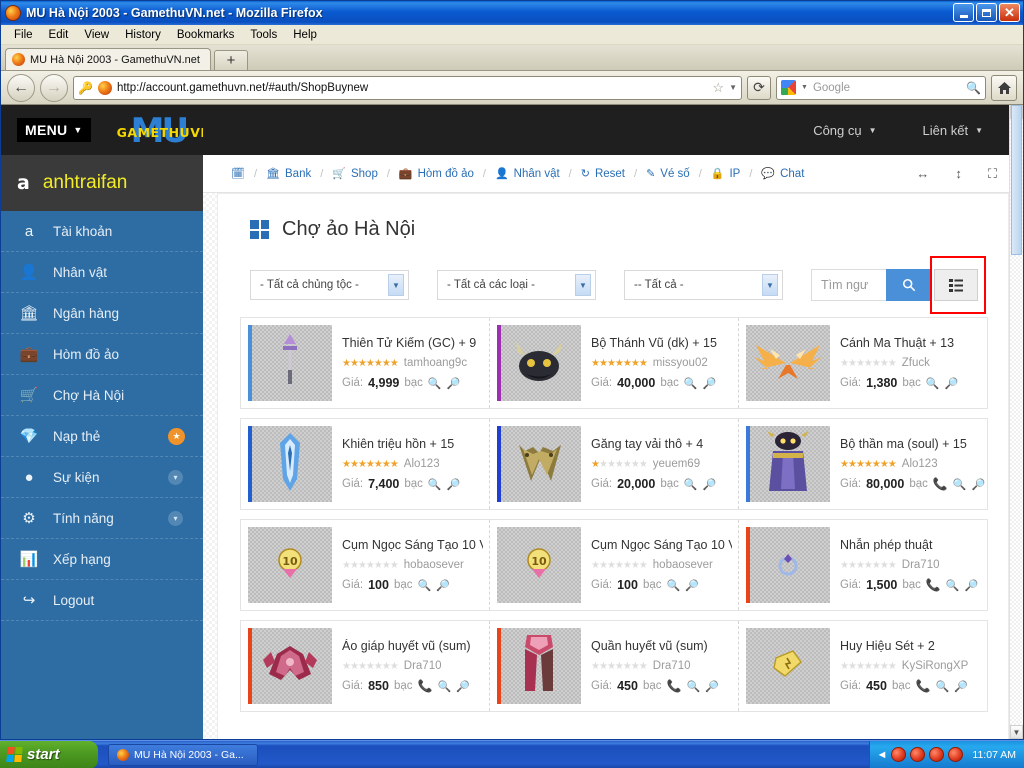 The image size is (1024, 768). Describe the element at coordinates (355, 174) in the screenshot. I see `breadcrumb-item-3: 🛒 Shop` at that location.